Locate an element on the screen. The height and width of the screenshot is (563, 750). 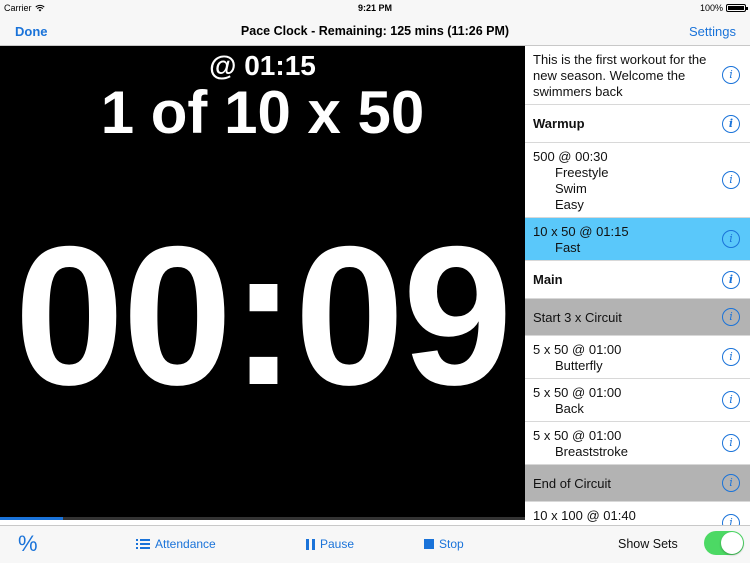
pause-label: Pause is located at coordinates (337, 544).